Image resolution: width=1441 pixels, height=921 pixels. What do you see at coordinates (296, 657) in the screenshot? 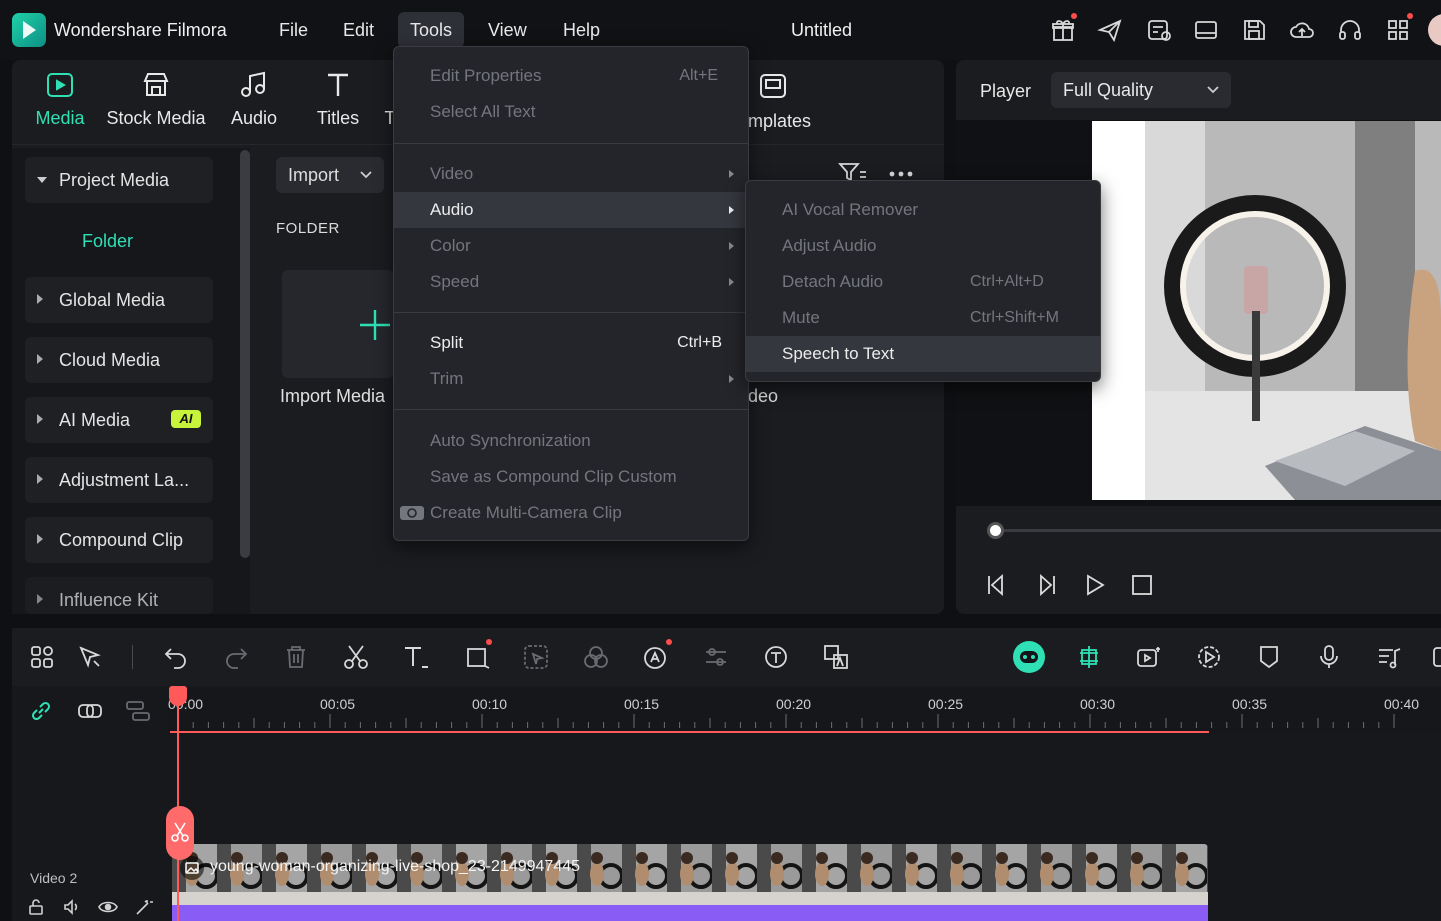
I see `delete-icon` at bounding box center [296, 657].